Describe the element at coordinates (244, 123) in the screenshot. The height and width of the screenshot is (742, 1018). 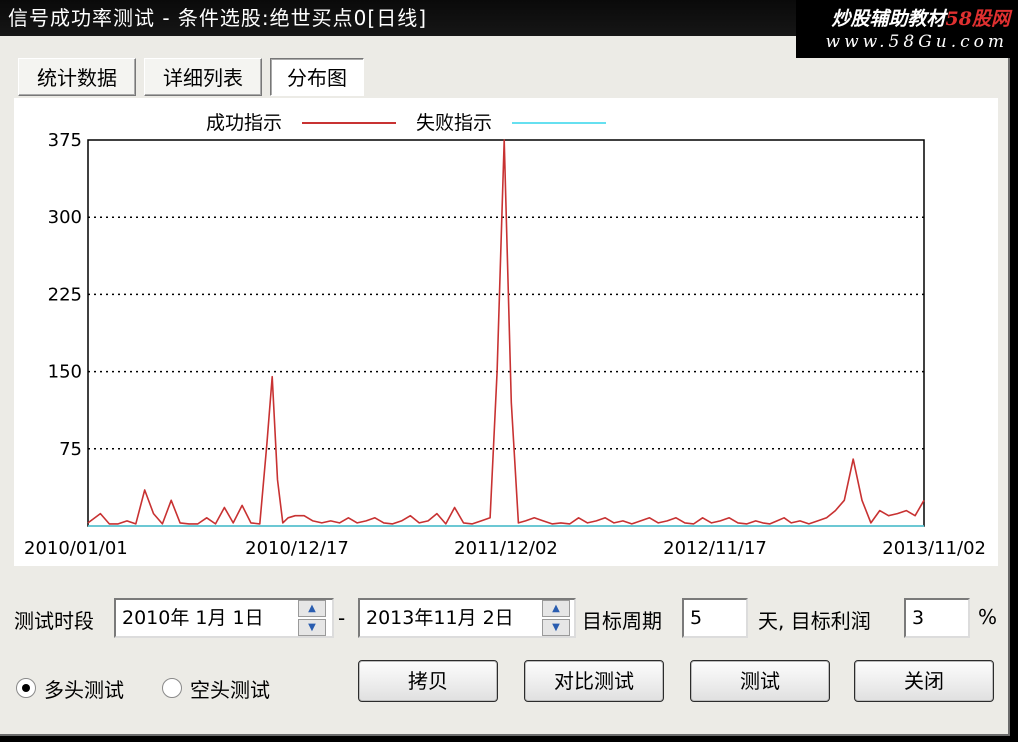
I see `legend-label: 成功指示` at that location.